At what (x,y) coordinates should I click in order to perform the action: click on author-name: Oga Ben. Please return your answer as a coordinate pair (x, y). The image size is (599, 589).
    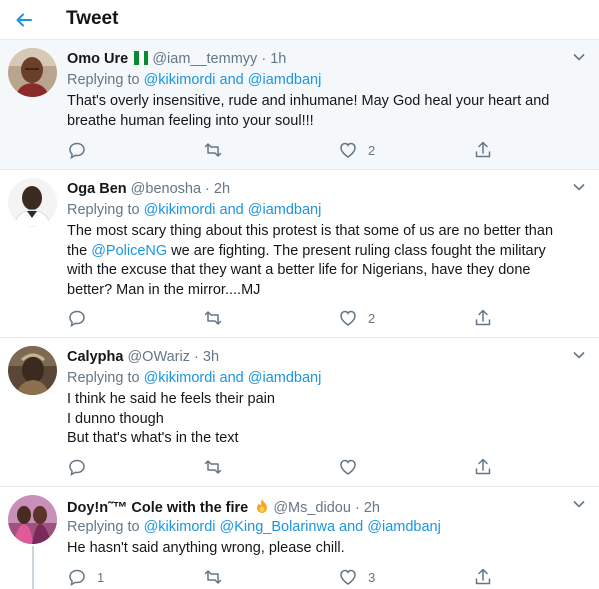
    Looking at the image, I should click on (97, 189).